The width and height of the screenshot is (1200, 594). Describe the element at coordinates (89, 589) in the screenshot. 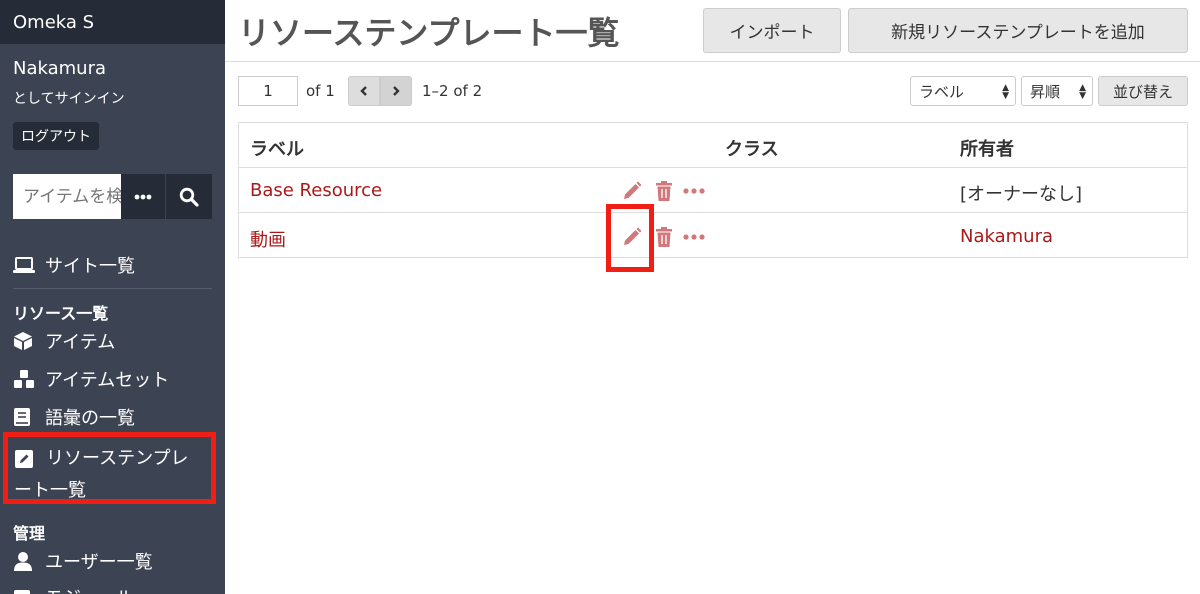

I see `sidebar-item-label: モジュール` at that location.